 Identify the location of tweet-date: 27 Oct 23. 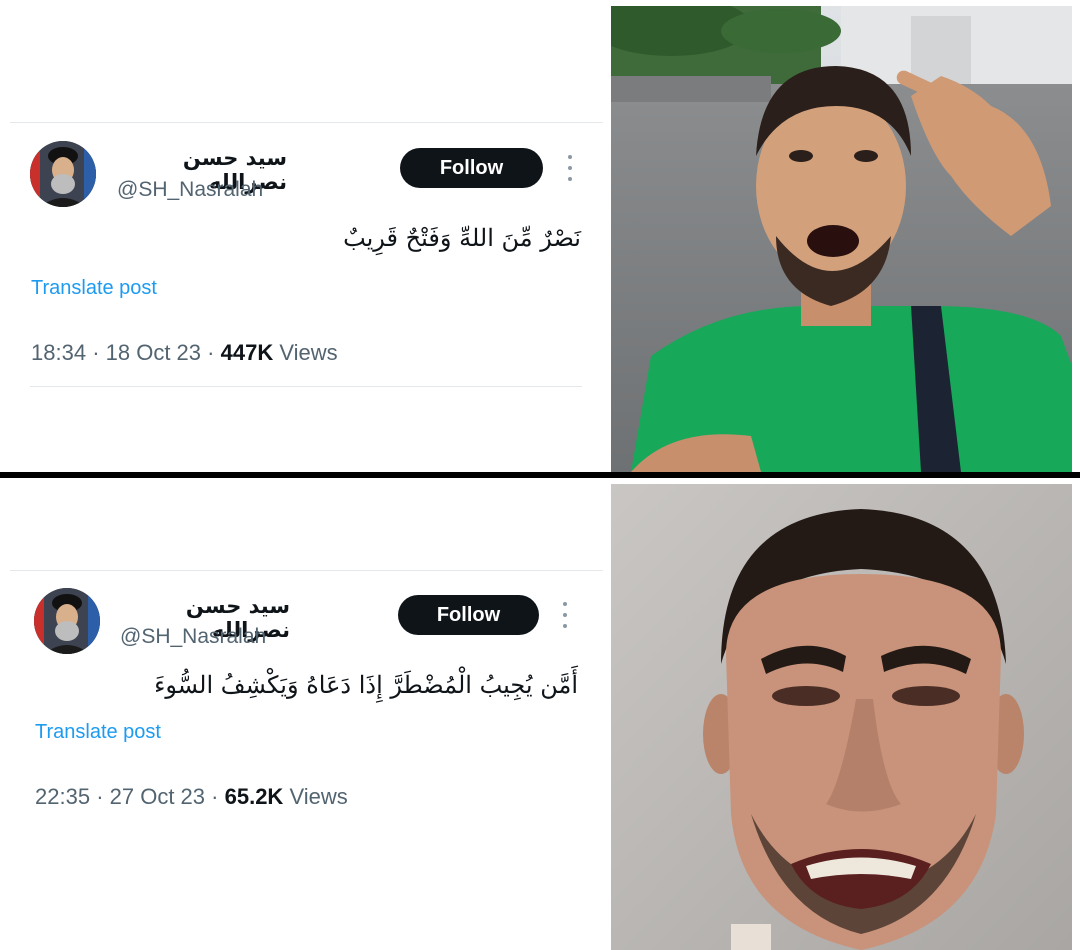
(157, 796).